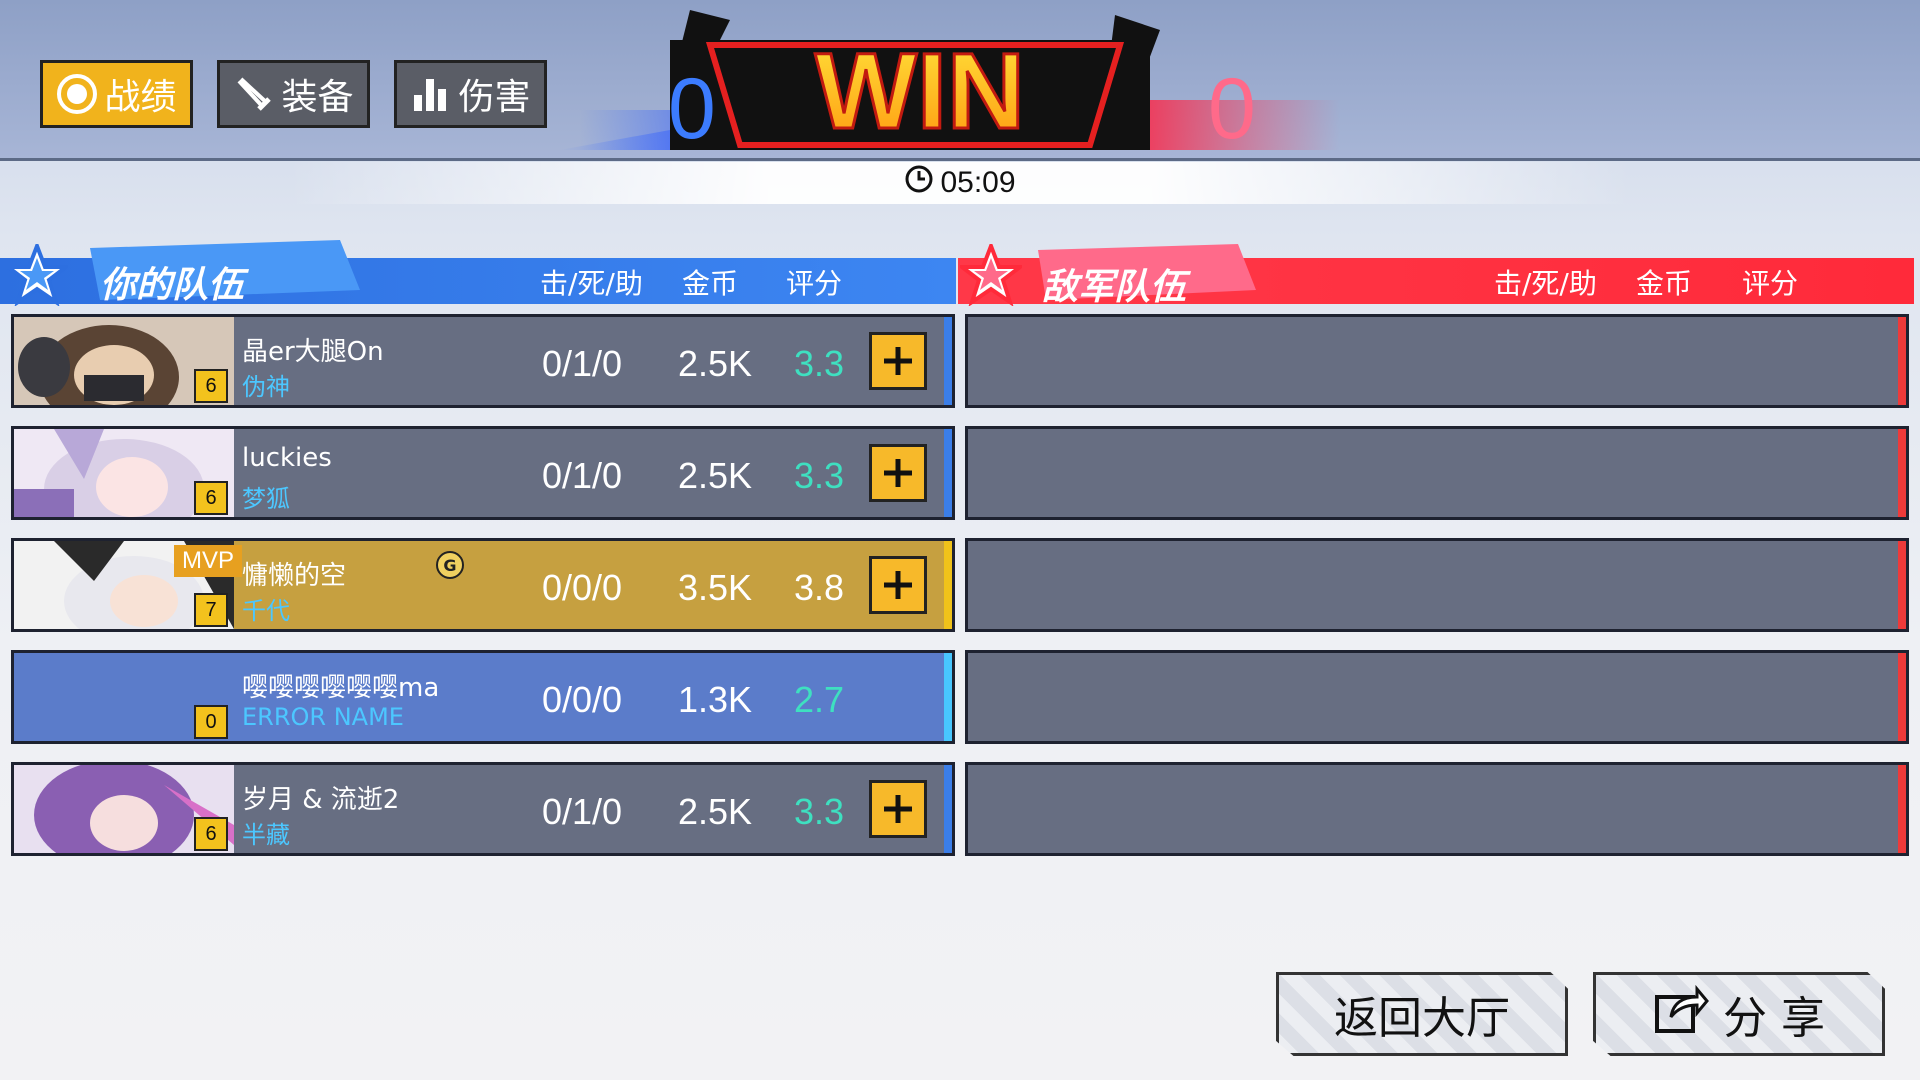 The width and height of the screenshot is (1920, 1080). I want to click on player-name: luckies, so click(287, 458).